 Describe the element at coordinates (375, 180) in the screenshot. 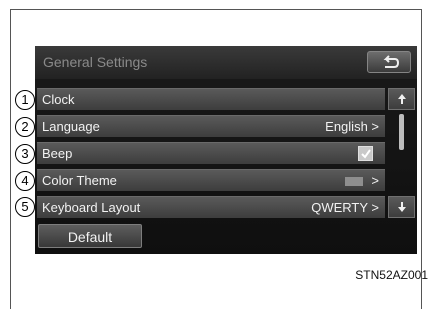

I see `row-value: >` at that location.